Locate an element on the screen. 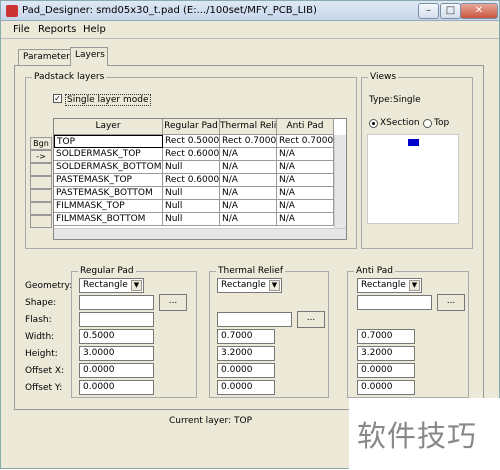 The height and width of the screenshot is (470, 500). regular-shape-input is located at coordinates (116, 302).